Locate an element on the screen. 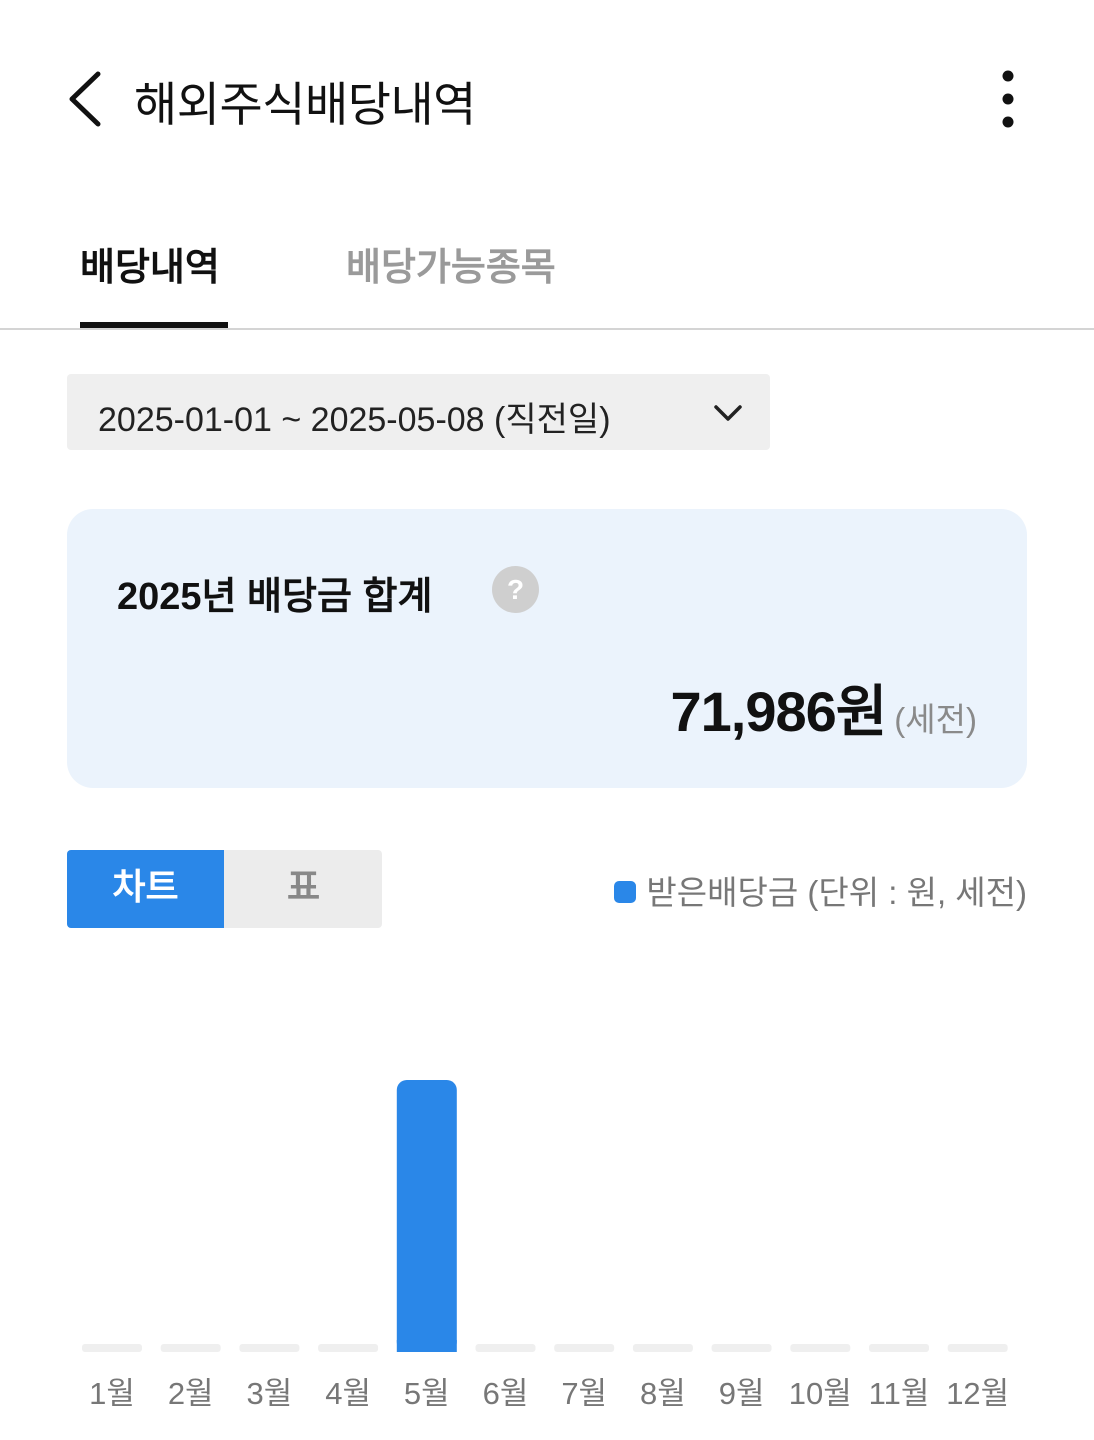  x-tick-label: 2월 is located at coordinates (191, 1393).